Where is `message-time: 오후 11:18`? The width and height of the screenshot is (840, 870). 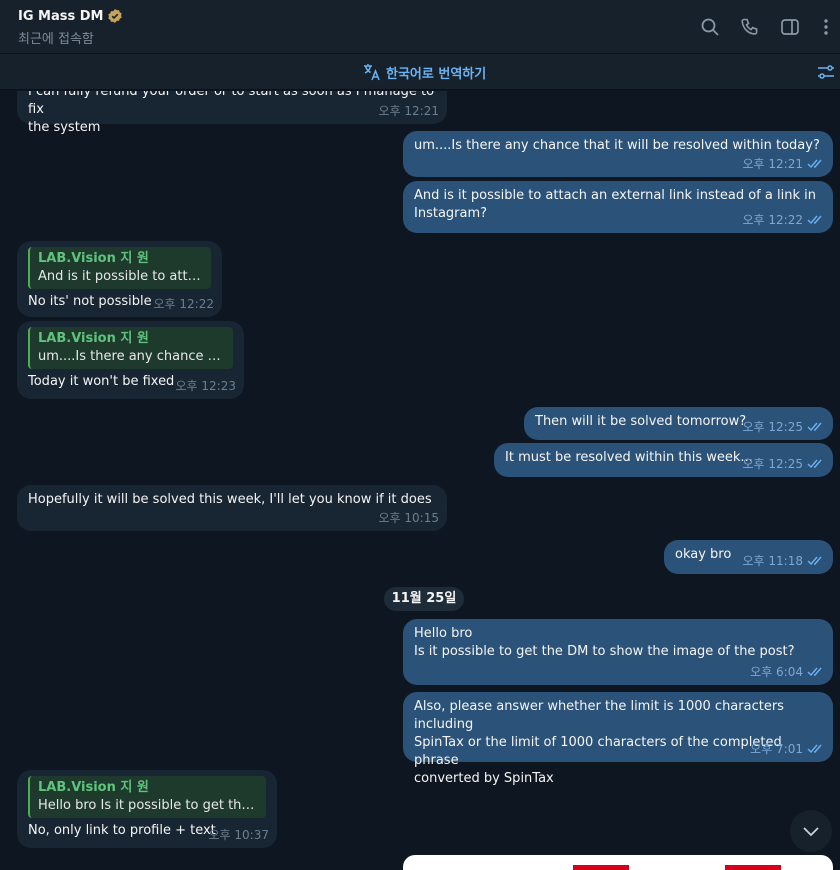 message-time: 오후 11:18 is located at coordinates (772, 561).